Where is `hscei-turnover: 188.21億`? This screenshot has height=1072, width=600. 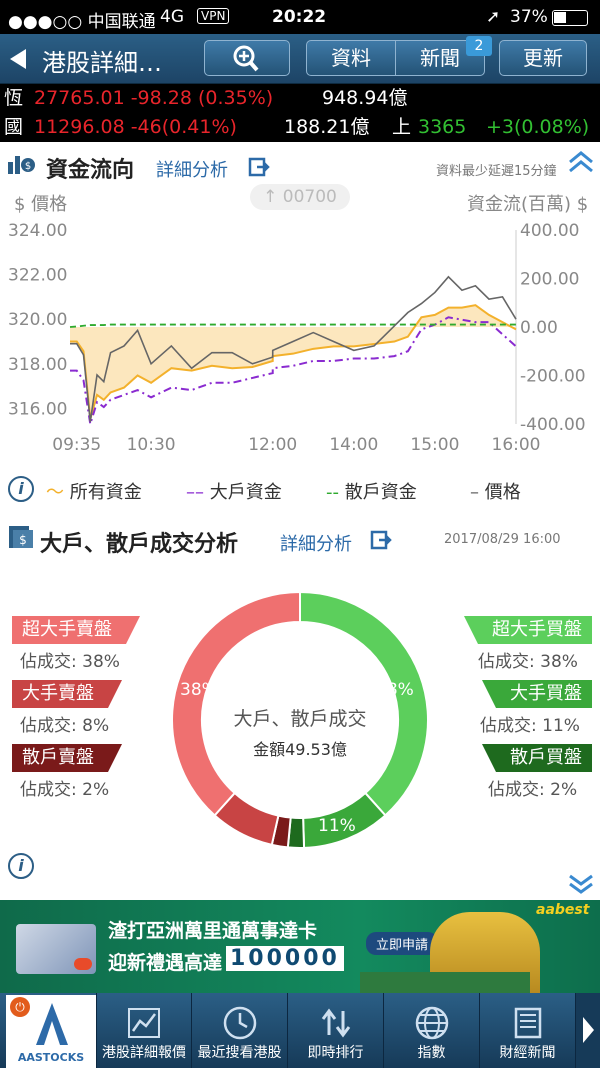 hscei-turnover: 188.21億 is located at coordinates (327, 127).